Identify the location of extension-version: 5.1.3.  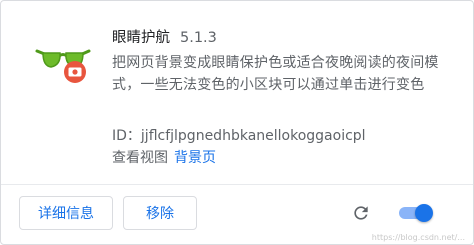
(198, 38).